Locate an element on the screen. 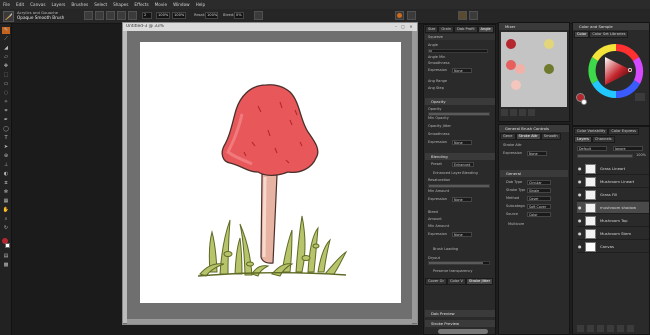 Image resolution: width=650 pixels, height=335 pixels. transform-icon: ⬚ is located at coordinates (6, 75).